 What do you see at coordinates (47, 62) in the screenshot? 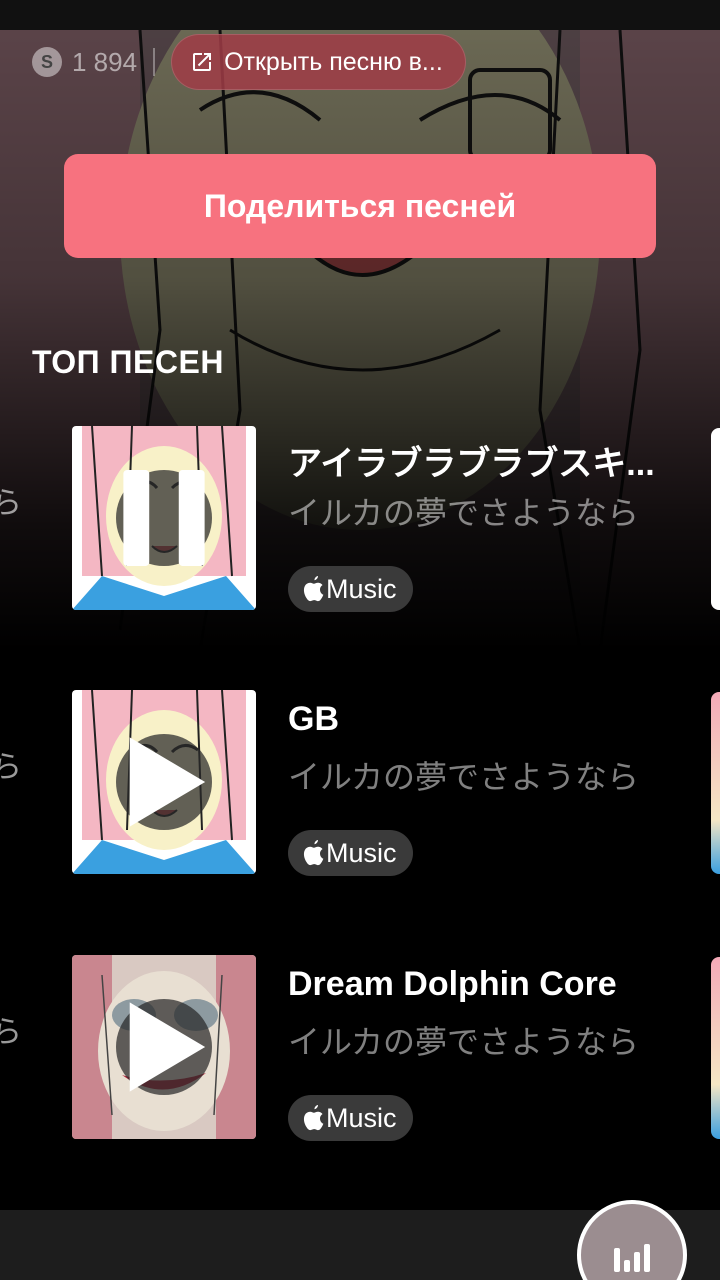
I see `shazam-icon: S` at bounding box center [47, 62].